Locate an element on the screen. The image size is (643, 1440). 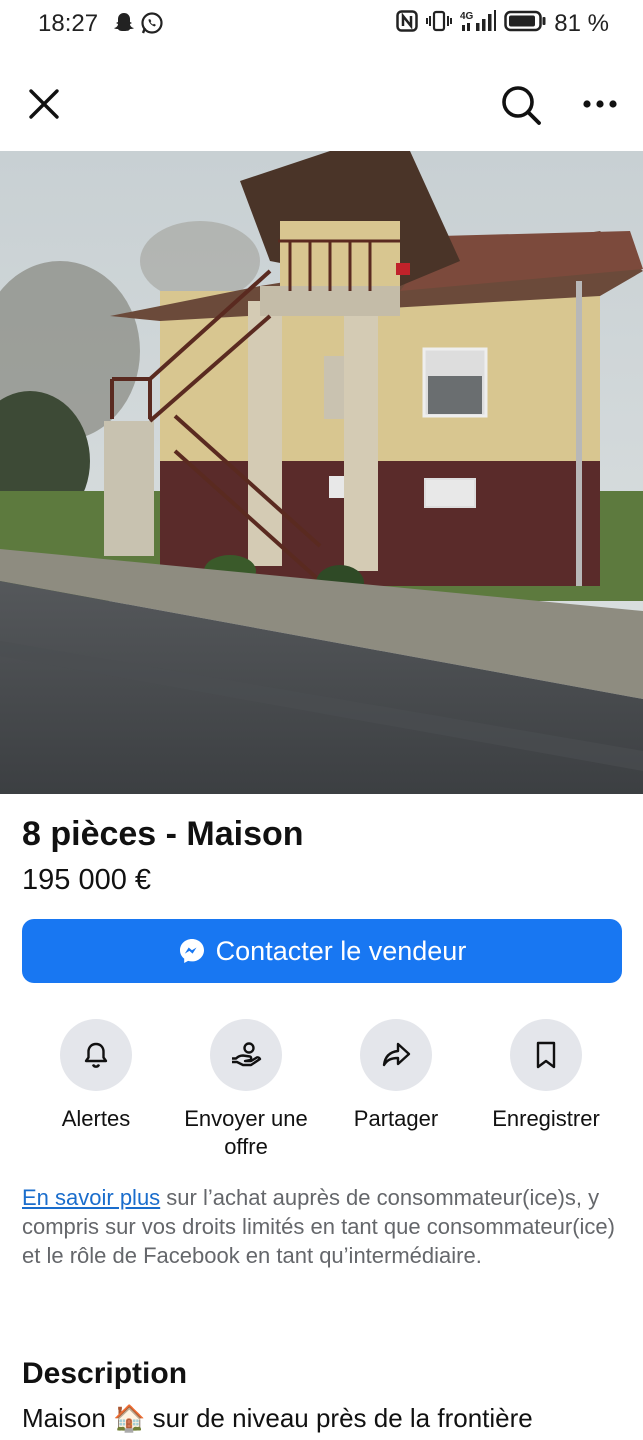
status-notification-icons is located at coordinates (138, 25).